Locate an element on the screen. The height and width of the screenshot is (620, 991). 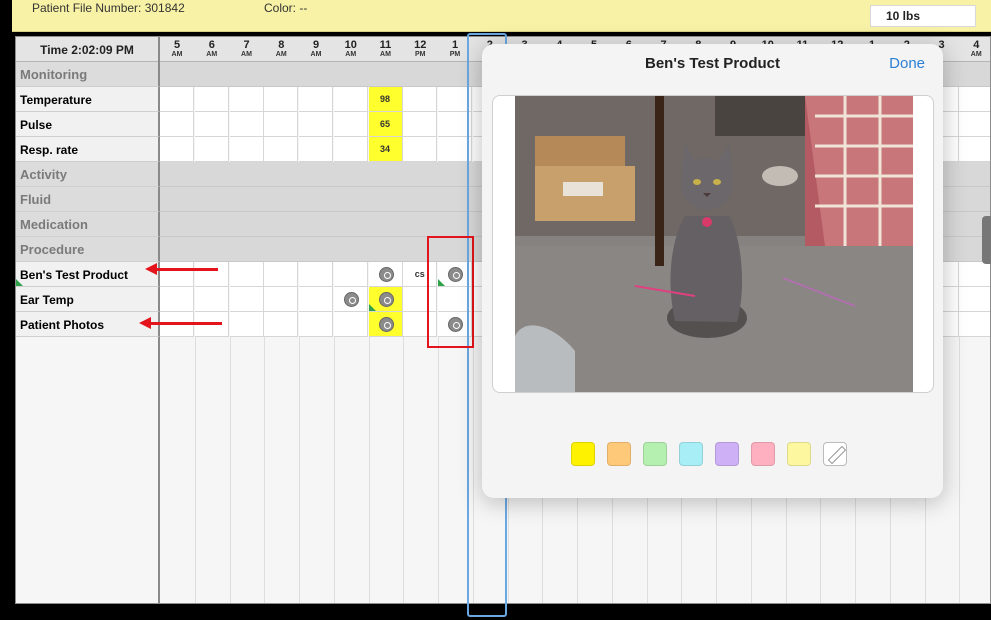
done-button: Done is located at coordinates (907, 63).